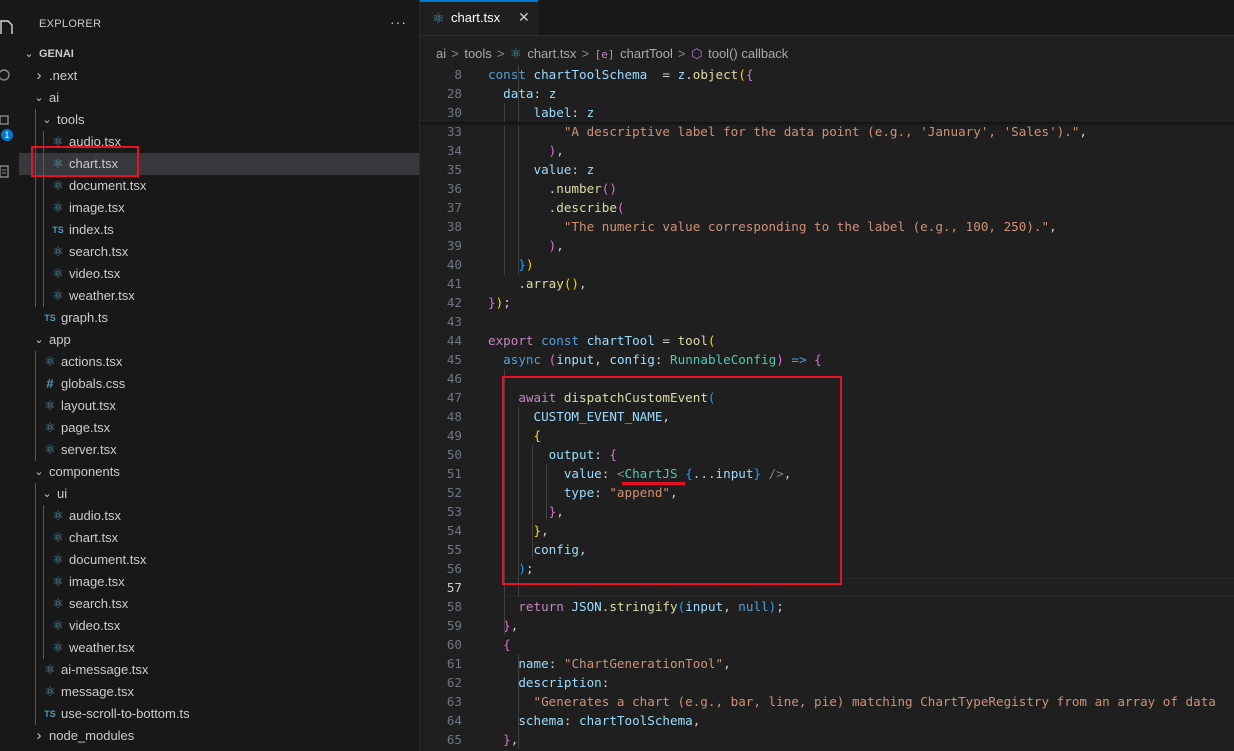  Describe the element at coordinates (219, 428) in the screenshot. I see `tree-file: ⚛ page.tsx` at that location.